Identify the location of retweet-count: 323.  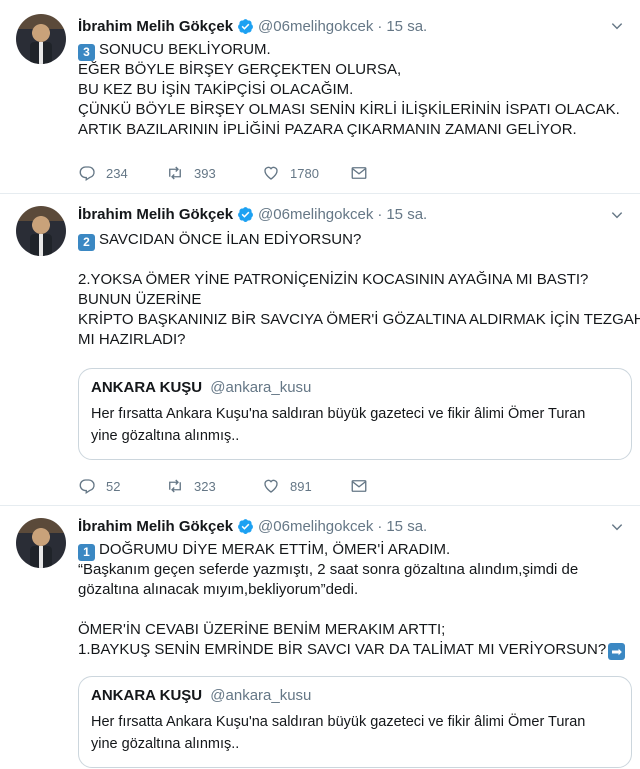
(205, 486).